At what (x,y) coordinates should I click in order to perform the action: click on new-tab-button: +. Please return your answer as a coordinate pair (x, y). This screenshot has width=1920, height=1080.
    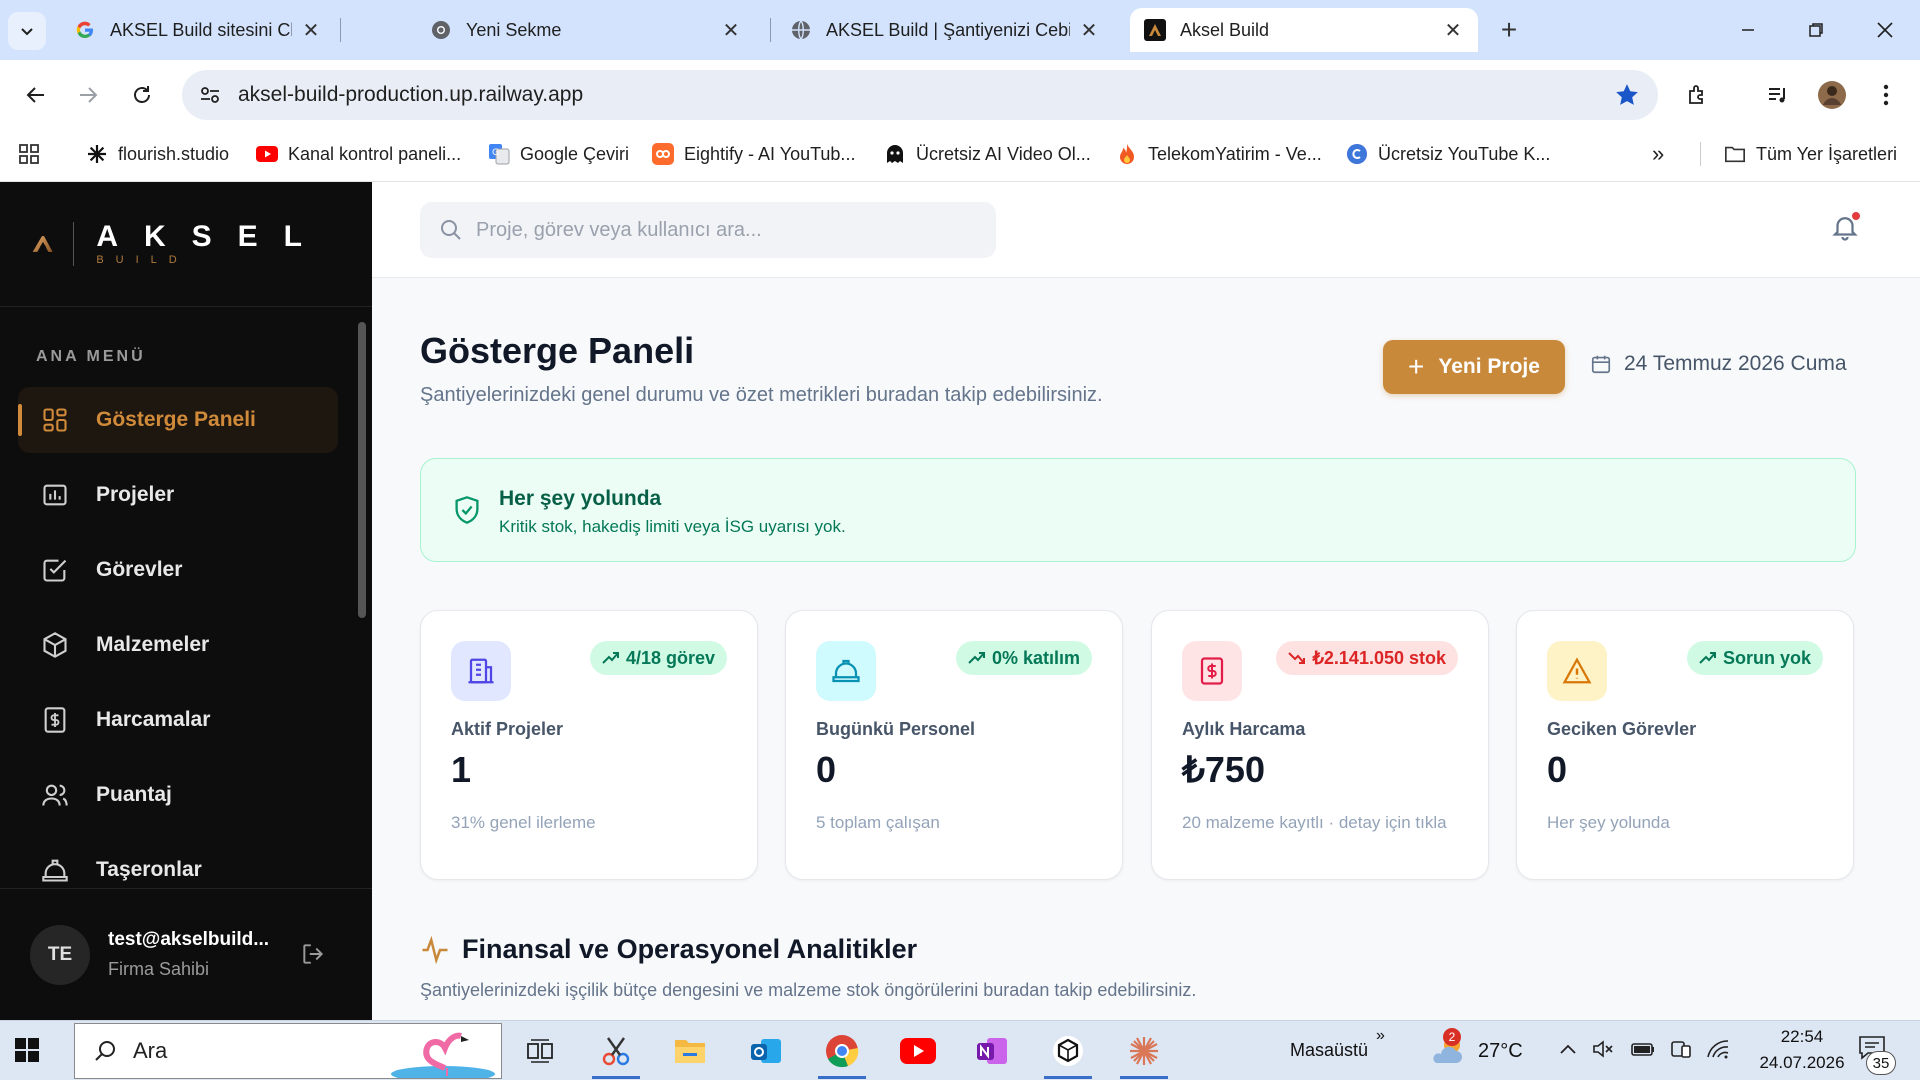
    Looking at the image, I should click on (1509, 30).